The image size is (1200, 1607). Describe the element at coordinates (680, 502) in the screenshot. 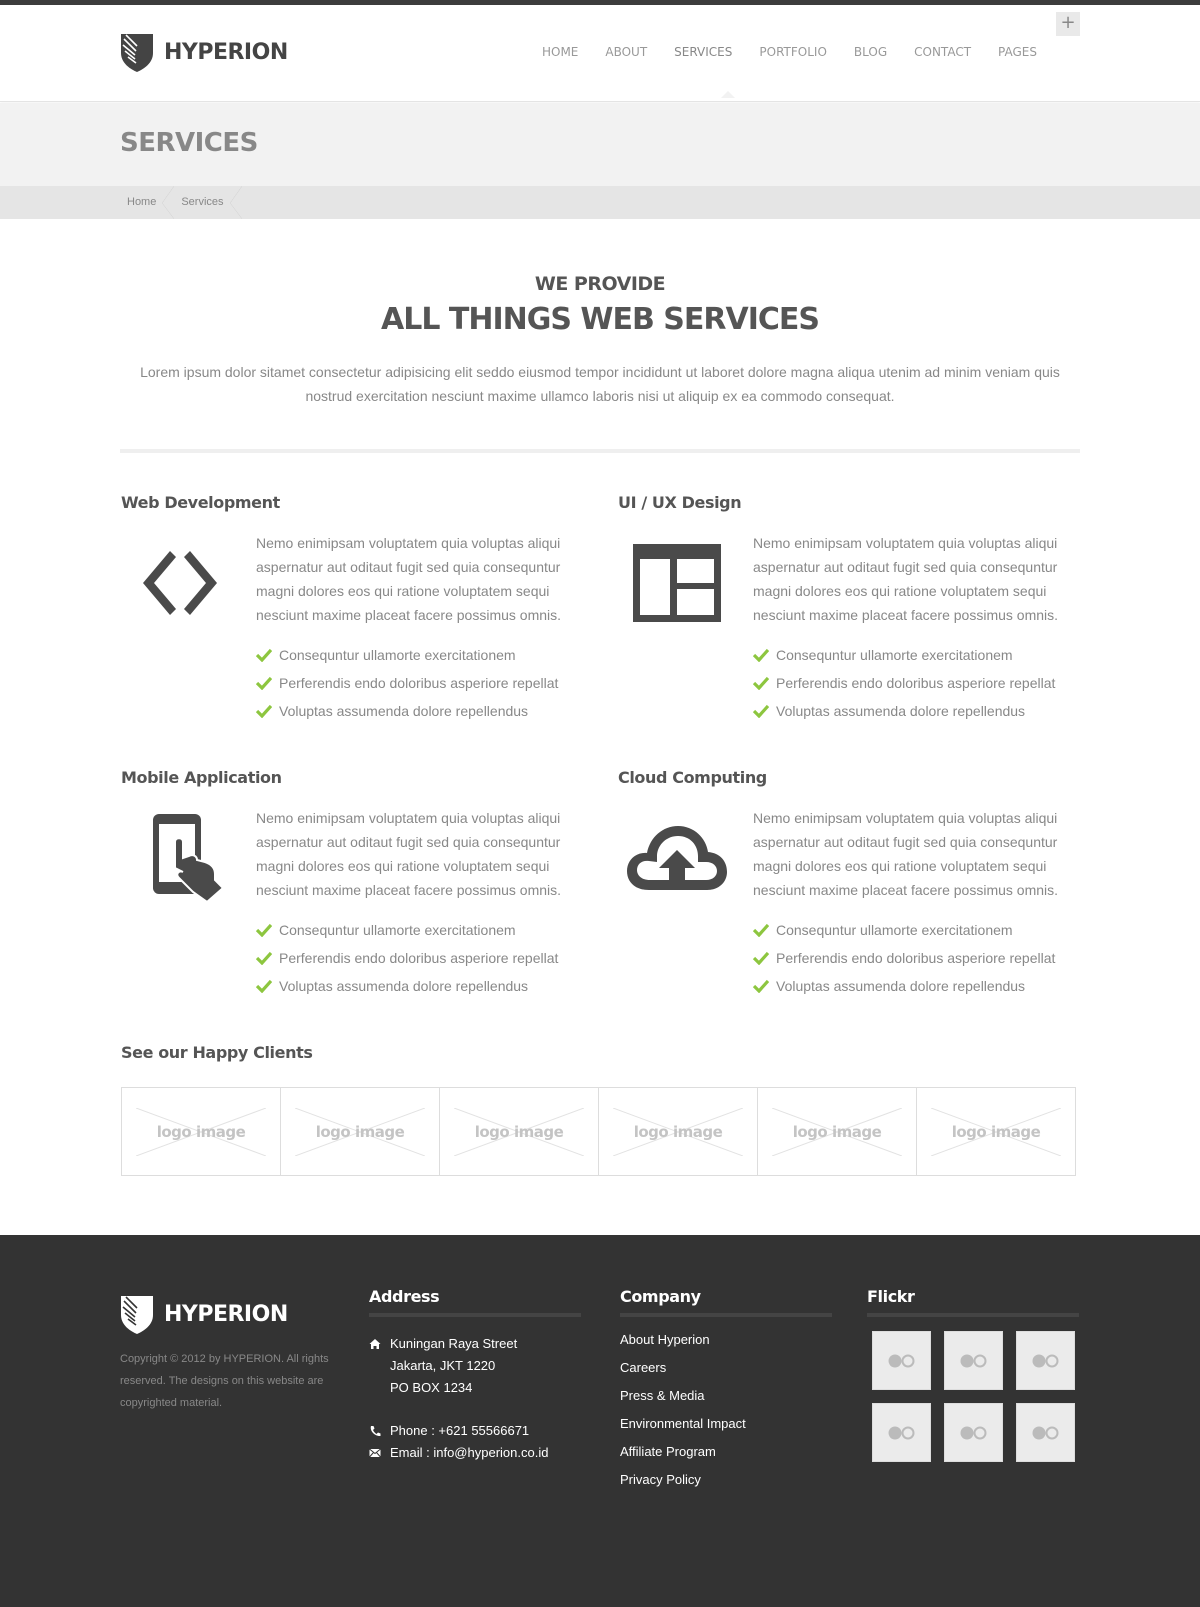

I see `service-title: UI / UX Design` at that location.